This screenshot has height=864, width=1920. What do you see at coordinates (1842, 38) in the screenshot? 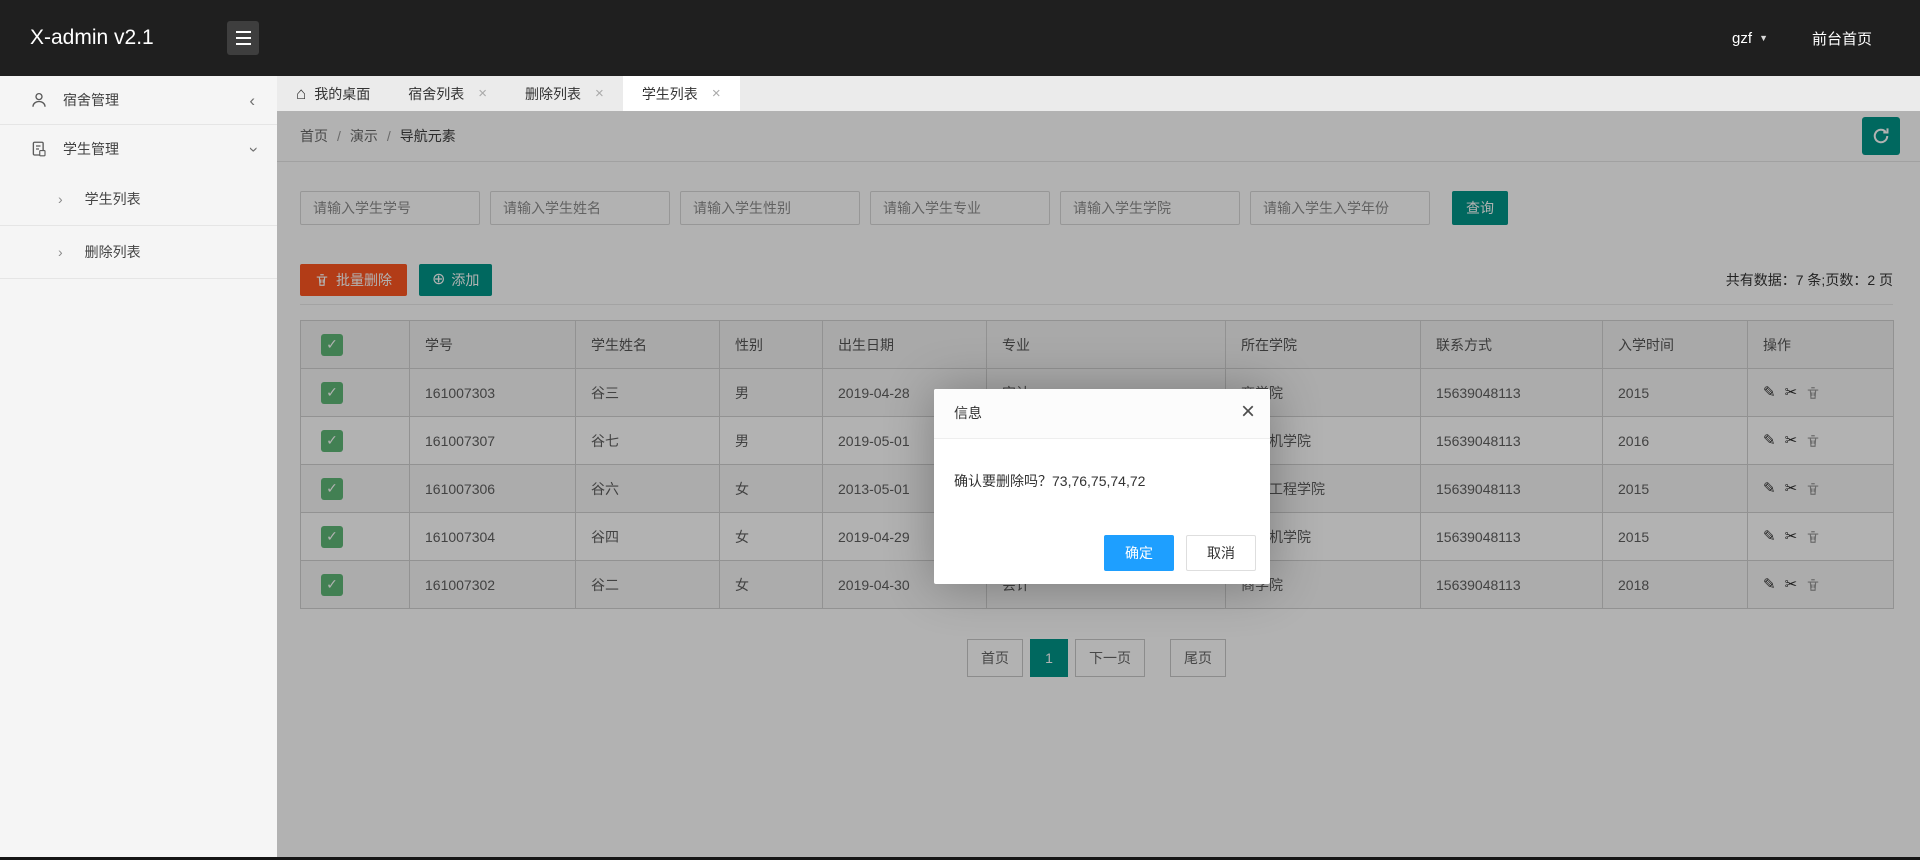
I see `front-home-link: 前台首页` at bounding box center [1842, 38].